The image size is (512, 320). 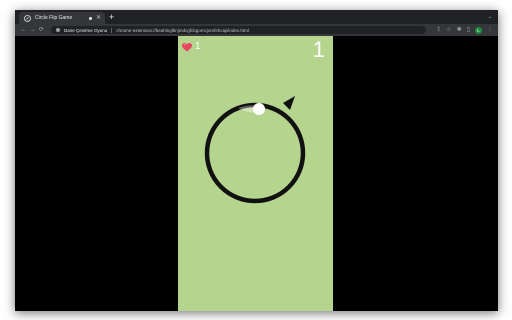 What do you see at coordinates (468, 30) in the screenshot?
I see `side-panel-icon: ▯` at bounding box center [468, 30].